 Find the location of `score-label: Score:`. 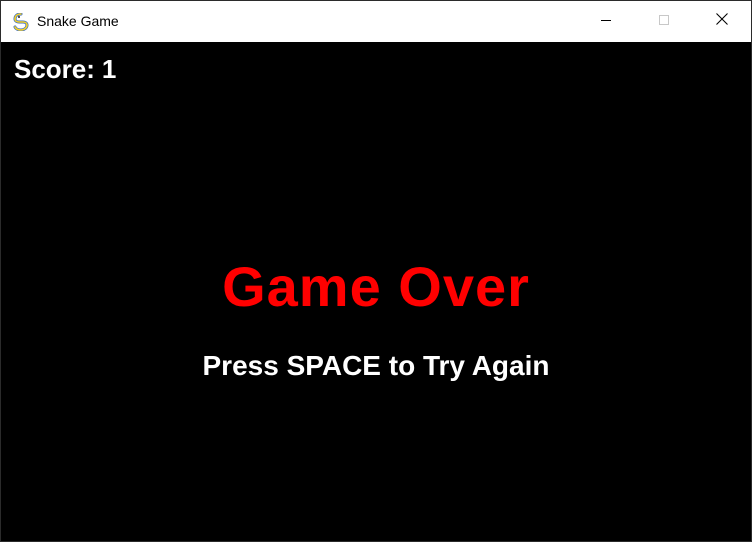

score-label: Score: is located at coordinates (54, 69).